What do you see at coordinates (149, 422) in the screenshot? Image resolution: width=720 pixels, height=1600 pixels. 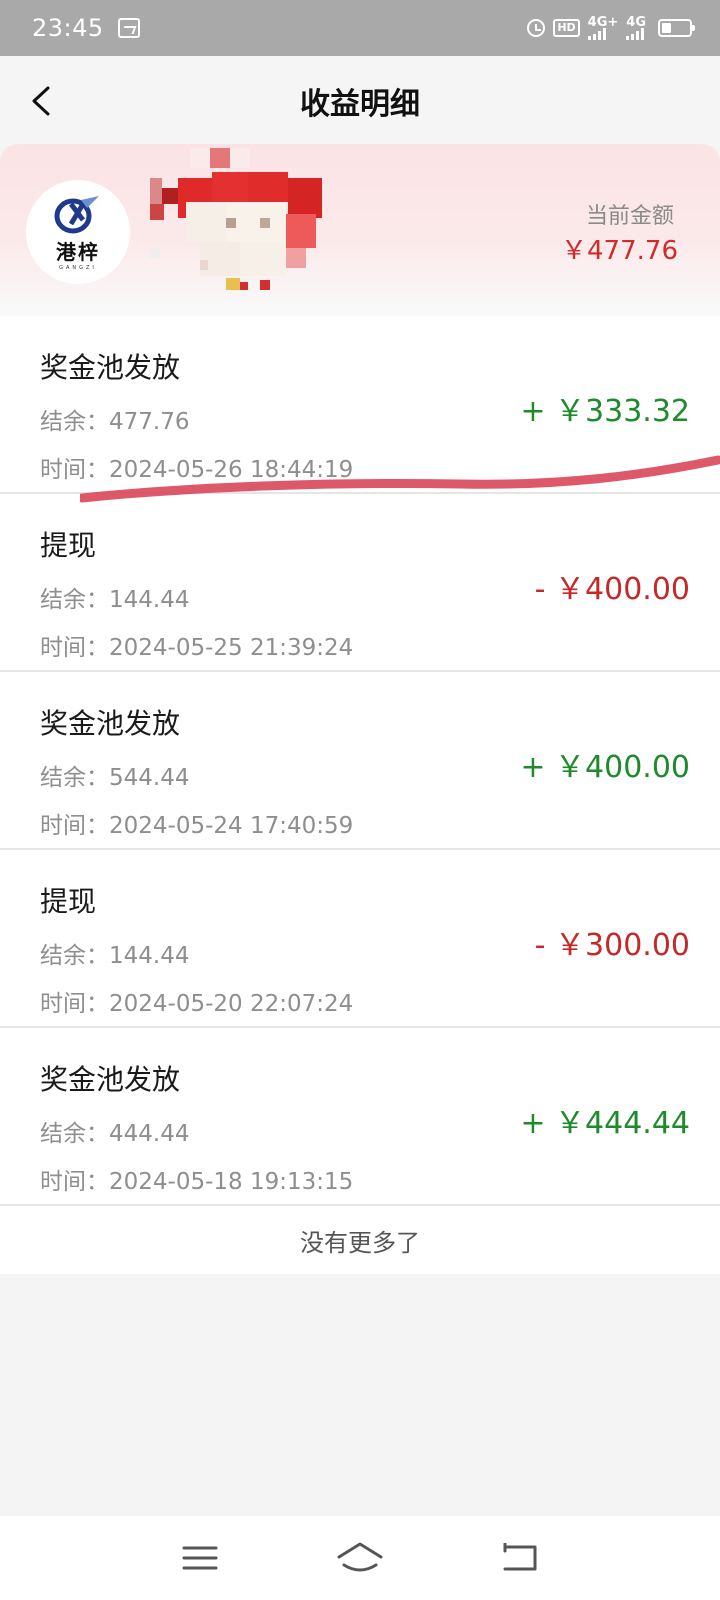 I see `record-balance-value: 477.76` at bounding box center [149, 422].